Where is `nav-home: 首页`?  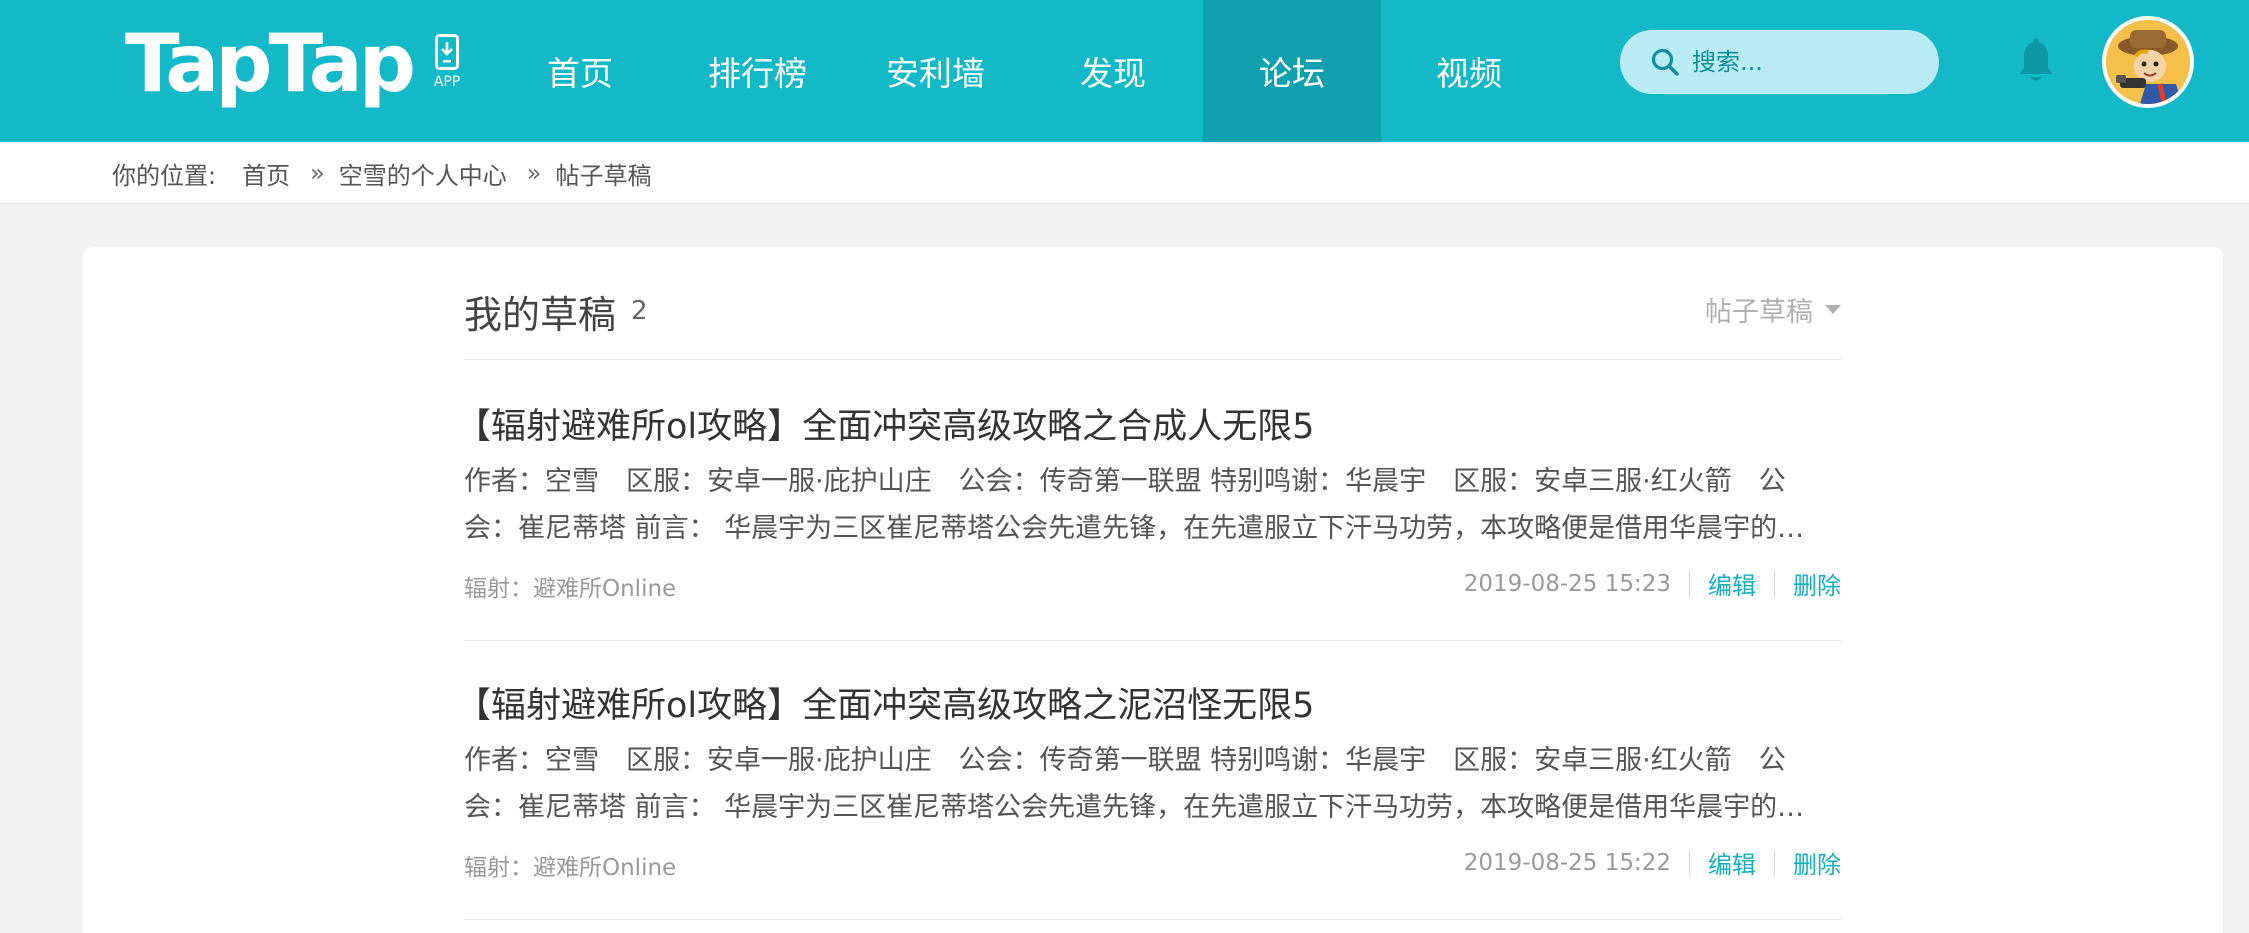 nav-home: 首页 is located at coordinates (580, 71).